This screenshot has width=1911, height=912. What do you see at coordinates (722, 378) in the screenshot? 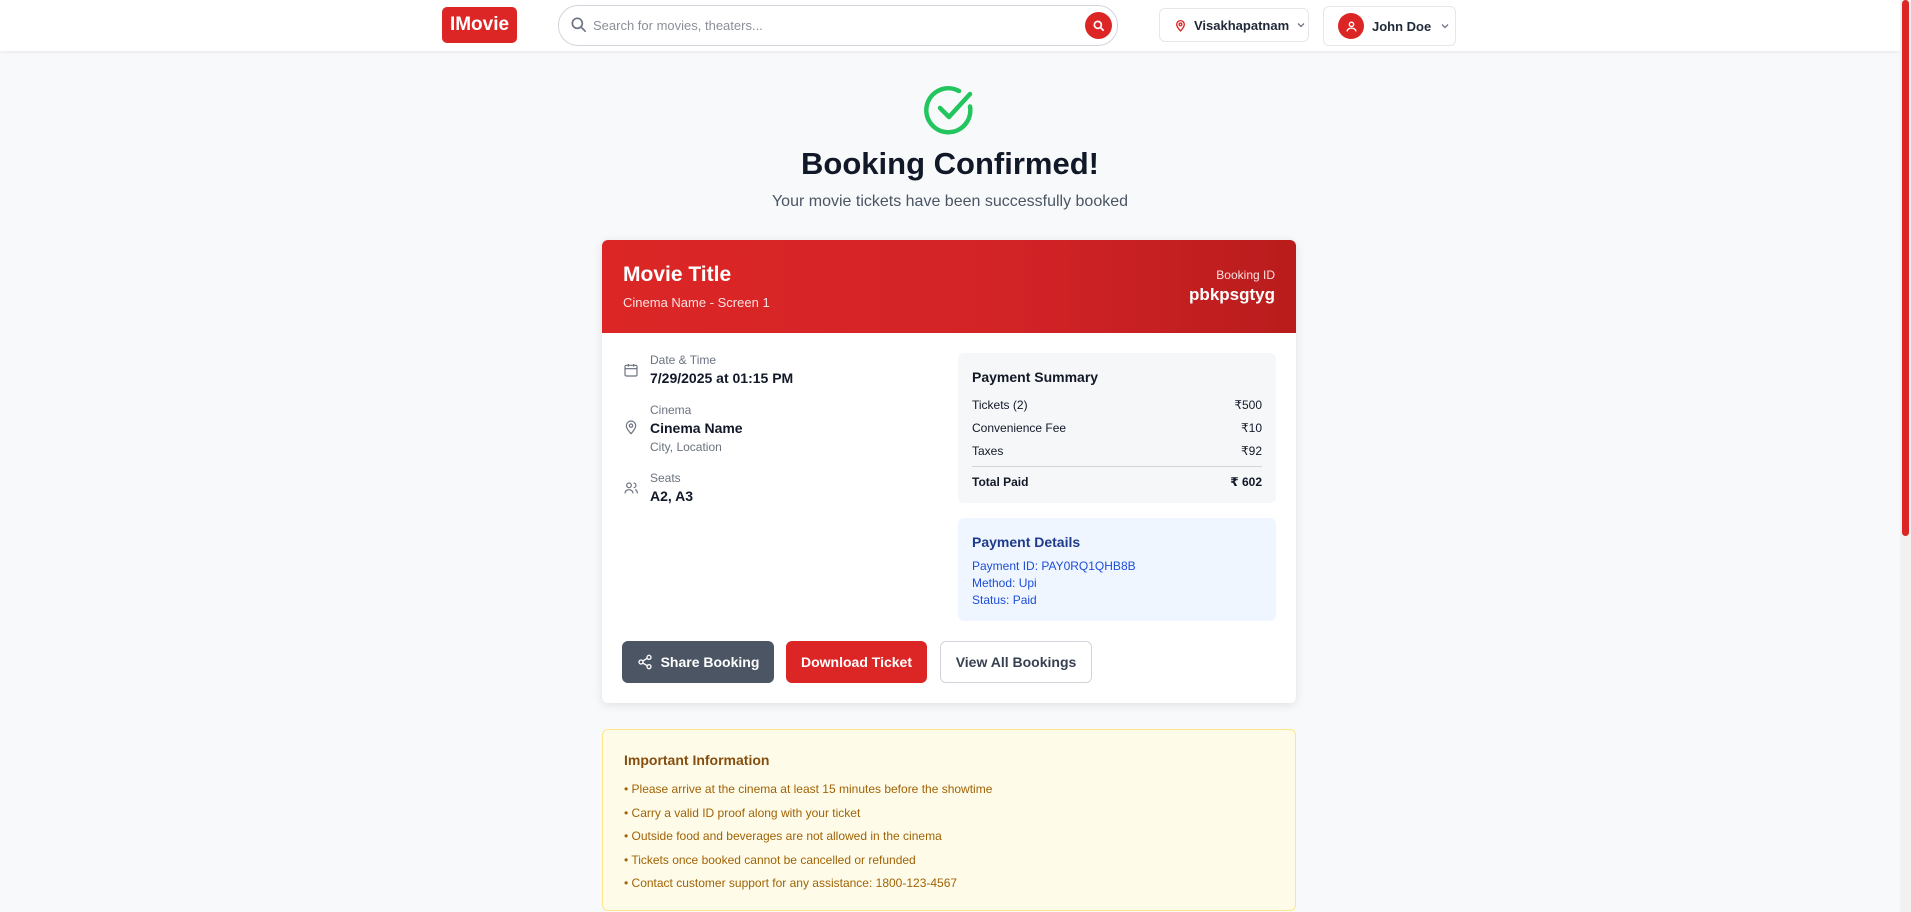
I see `datetime-value: 7/29/2025 at 01:15 PM` at bounding box center [722, 378].